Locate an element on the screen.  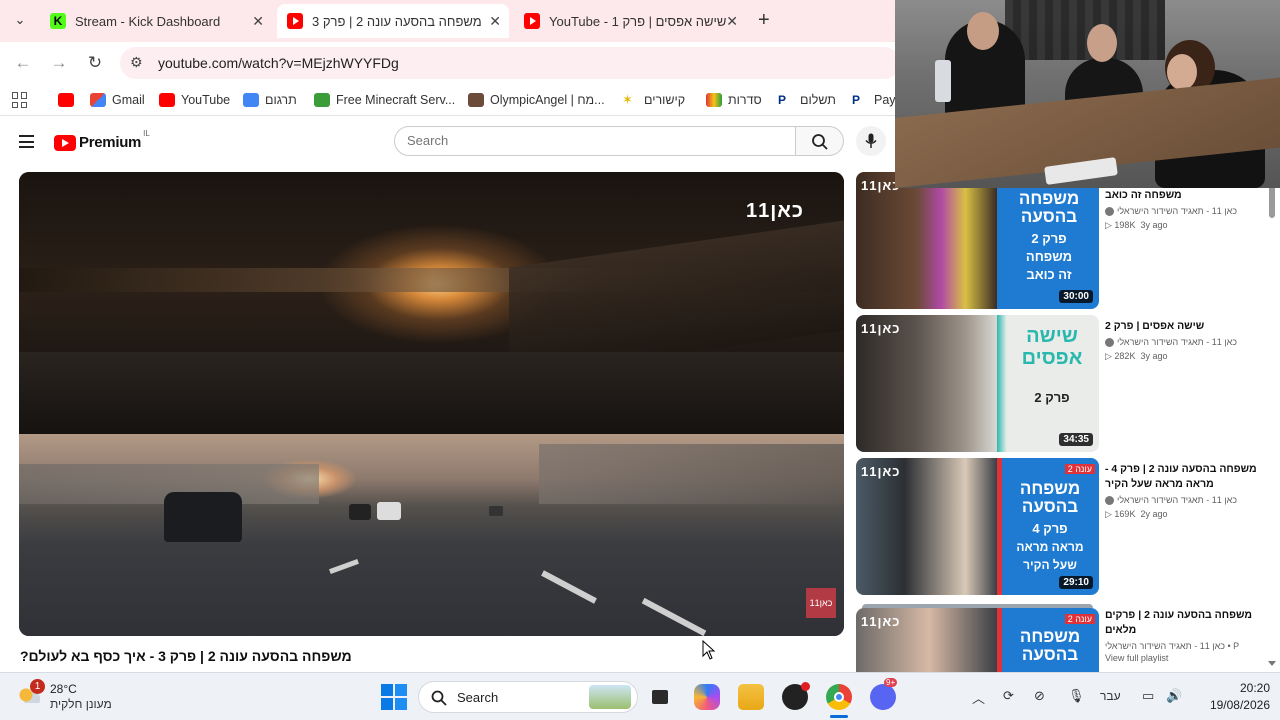
microphone-tray-icon: 🎙 is located at coordinates (1076, 696).